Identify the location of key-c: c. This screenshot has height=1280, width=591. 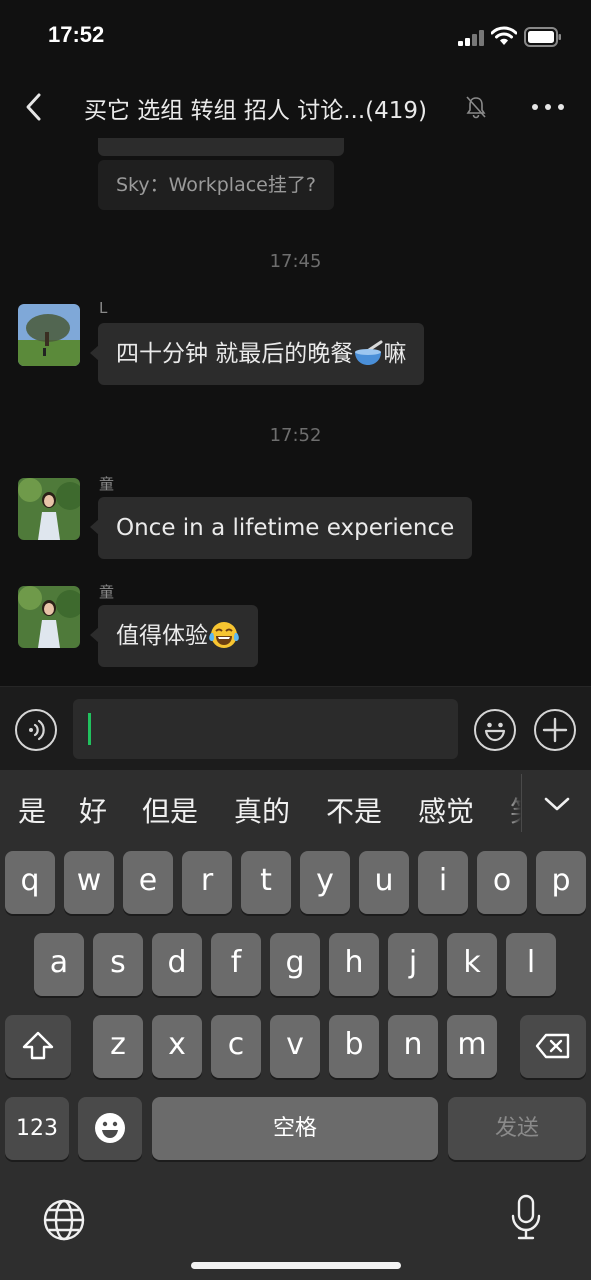
(236, 1046).